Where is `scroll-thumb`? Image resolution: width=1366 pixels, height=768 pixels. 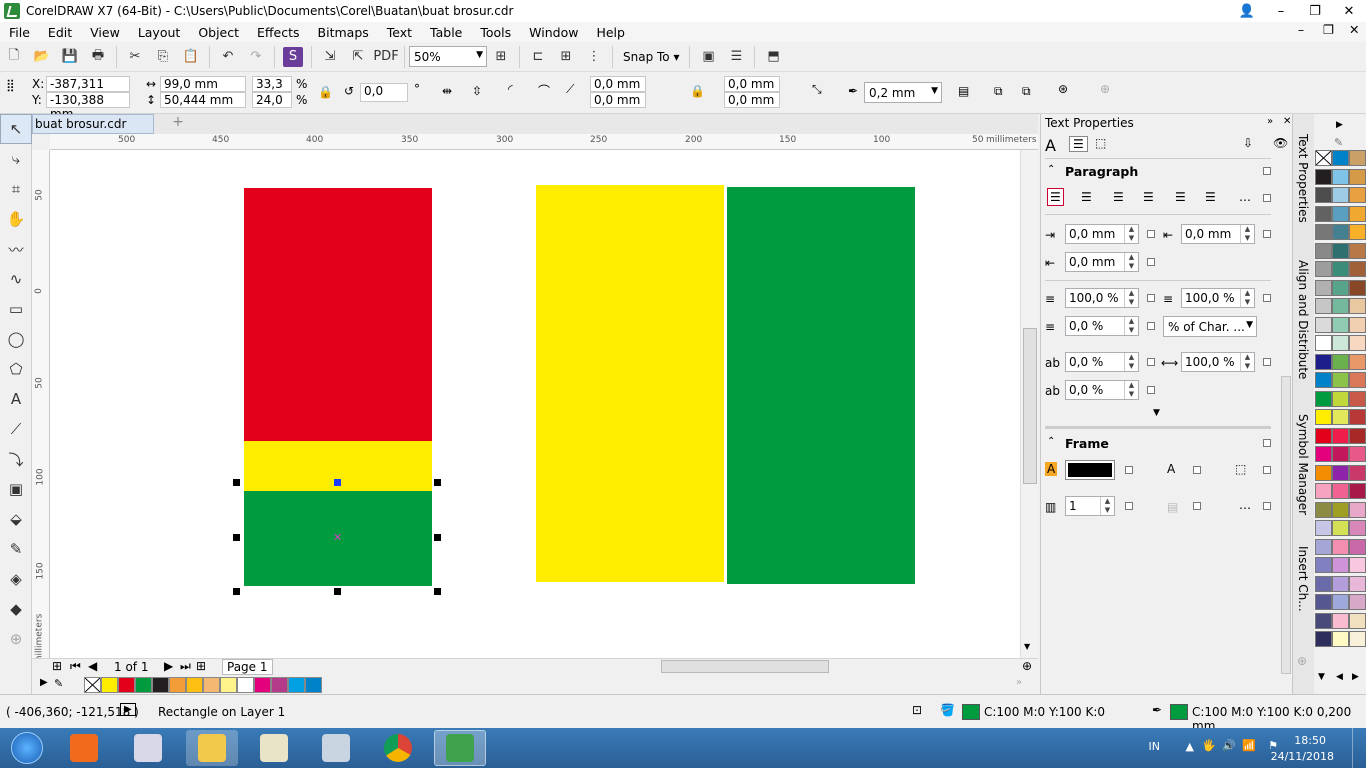 scroll-thumb is located at coordinates (1030, 406).